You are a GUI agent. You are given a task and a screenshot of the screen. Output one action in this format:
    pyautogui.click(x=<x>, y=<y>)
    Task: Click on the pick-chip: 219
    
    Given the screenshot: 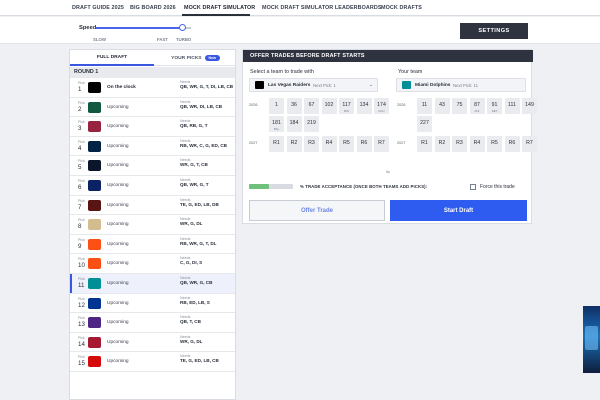 What is the action you would take?
    pyautogui.click(x=311, y=124)
    